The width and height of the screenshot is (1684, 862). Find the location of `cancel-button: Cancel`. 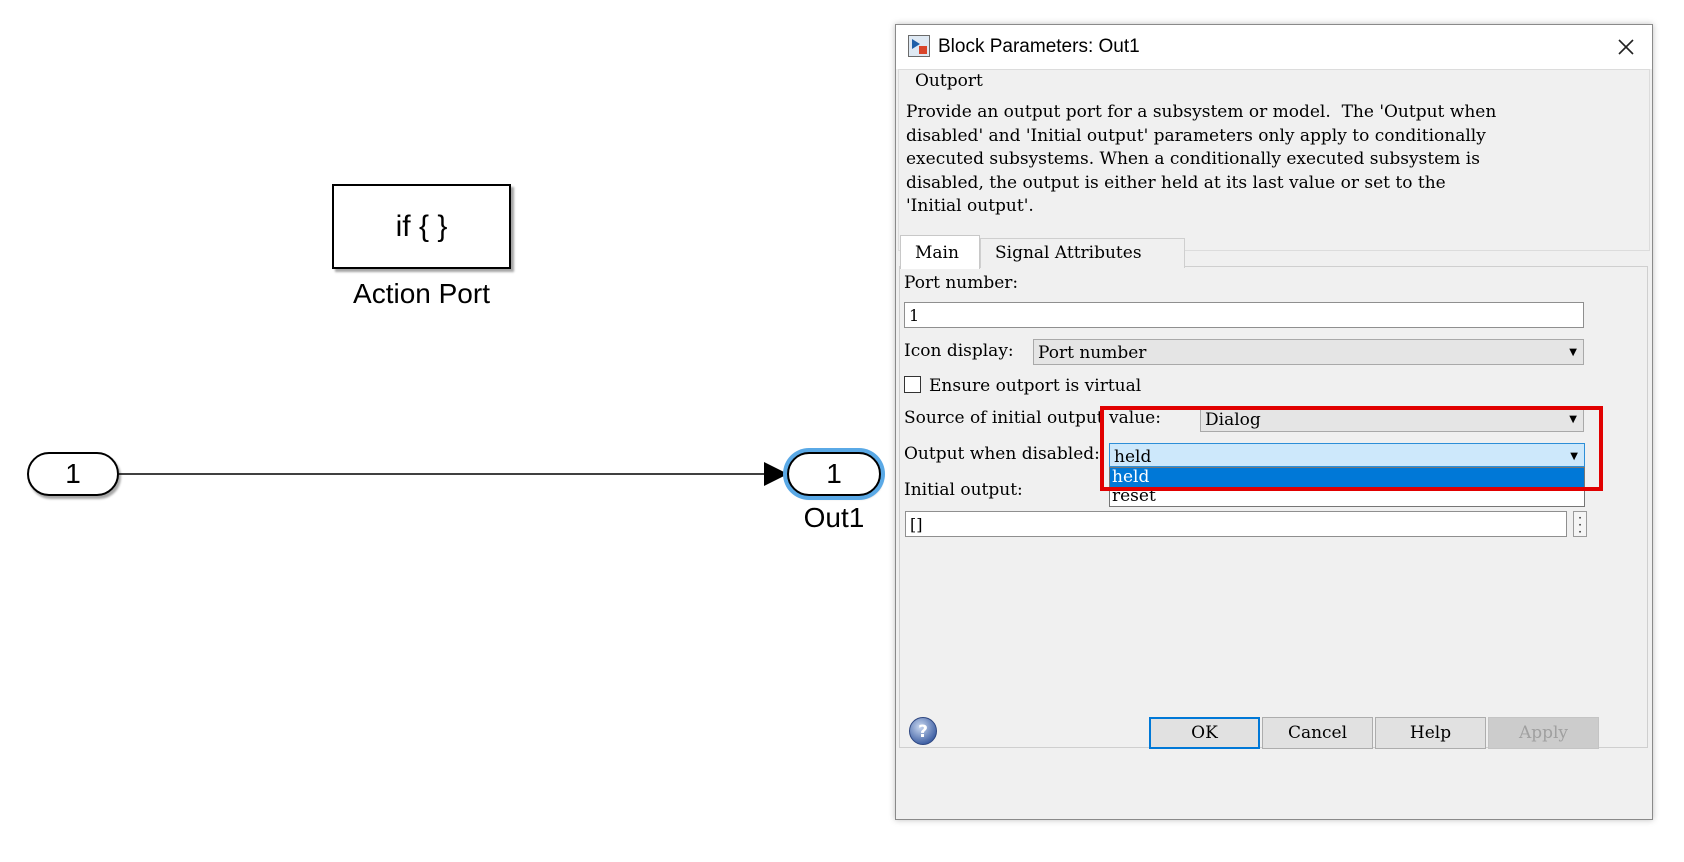

cancel-button: Cancel is located at coordinates (1317, 733).